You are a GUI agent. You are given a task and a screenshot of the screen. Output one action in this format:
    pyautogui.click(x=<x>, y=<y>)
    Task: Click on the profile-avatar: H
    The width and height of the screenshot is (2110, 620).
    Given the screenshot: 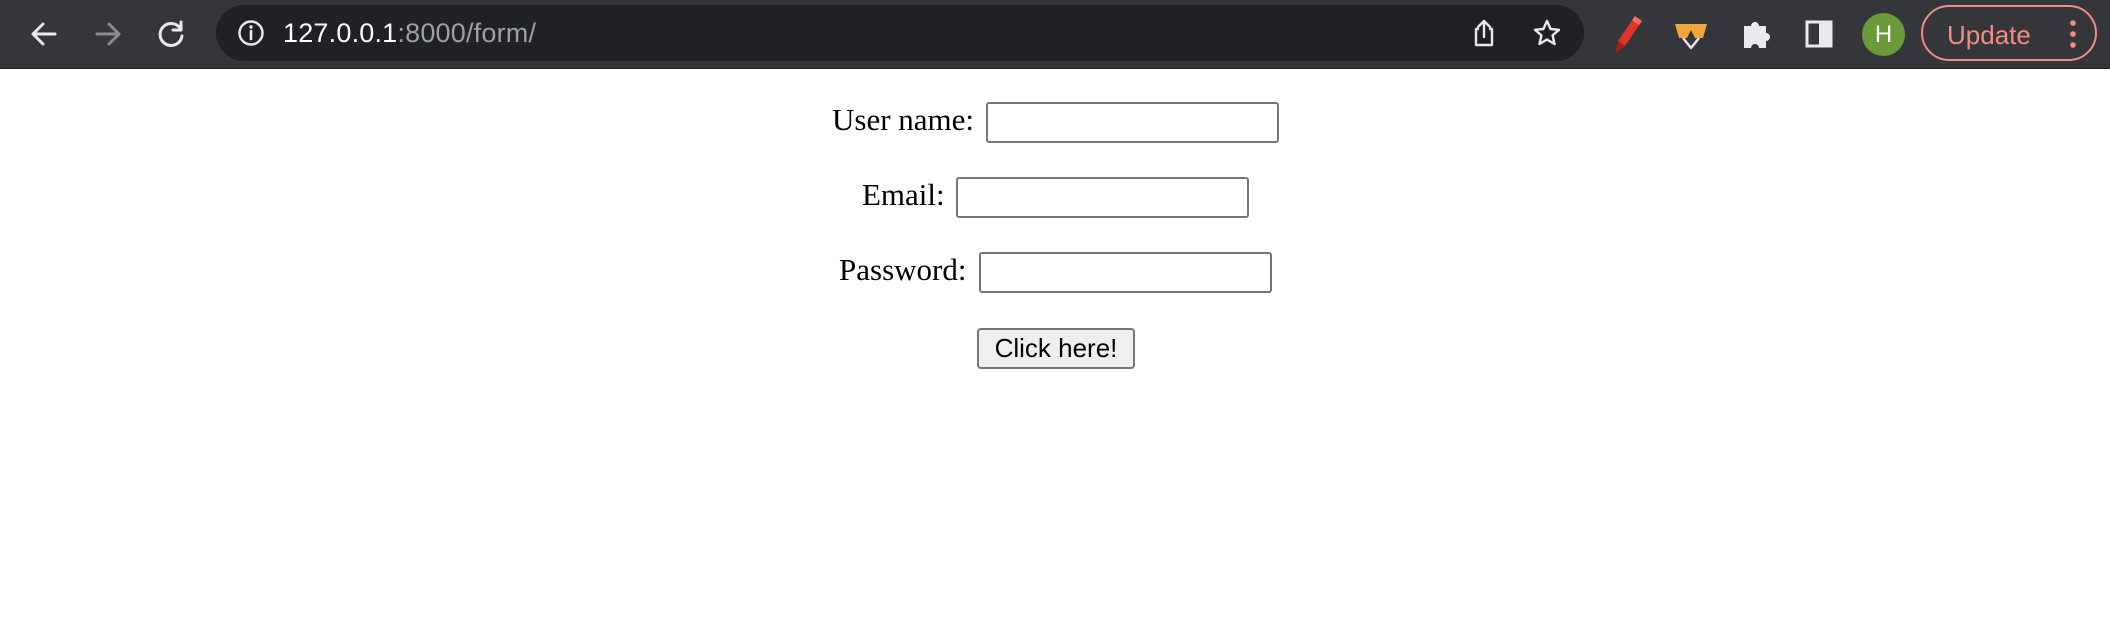 What is the action you would take?
    pyautogui.click(x=1883, y=34)
    